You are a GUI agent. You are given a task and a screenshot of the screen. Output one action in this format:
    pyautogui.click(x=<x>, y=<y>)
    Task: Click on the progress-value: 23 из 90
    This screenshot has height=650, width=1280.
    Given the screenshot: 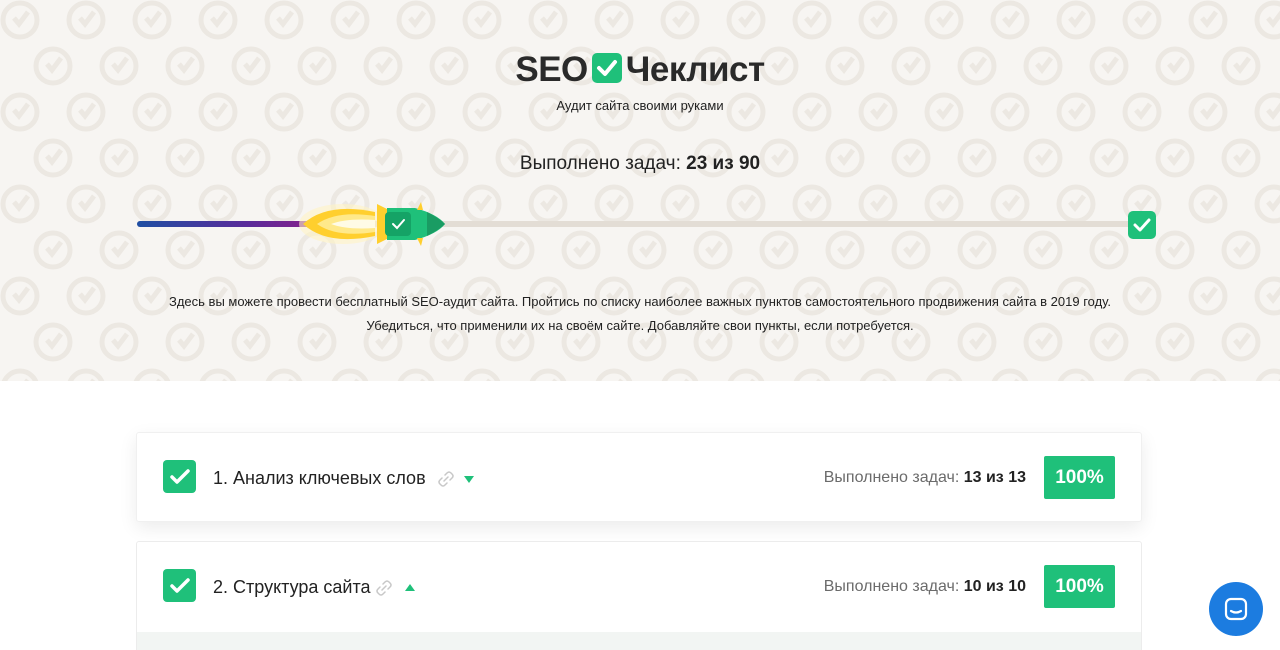 What is the action you would take?
    pyautogui.click(x=723, y=163)
    